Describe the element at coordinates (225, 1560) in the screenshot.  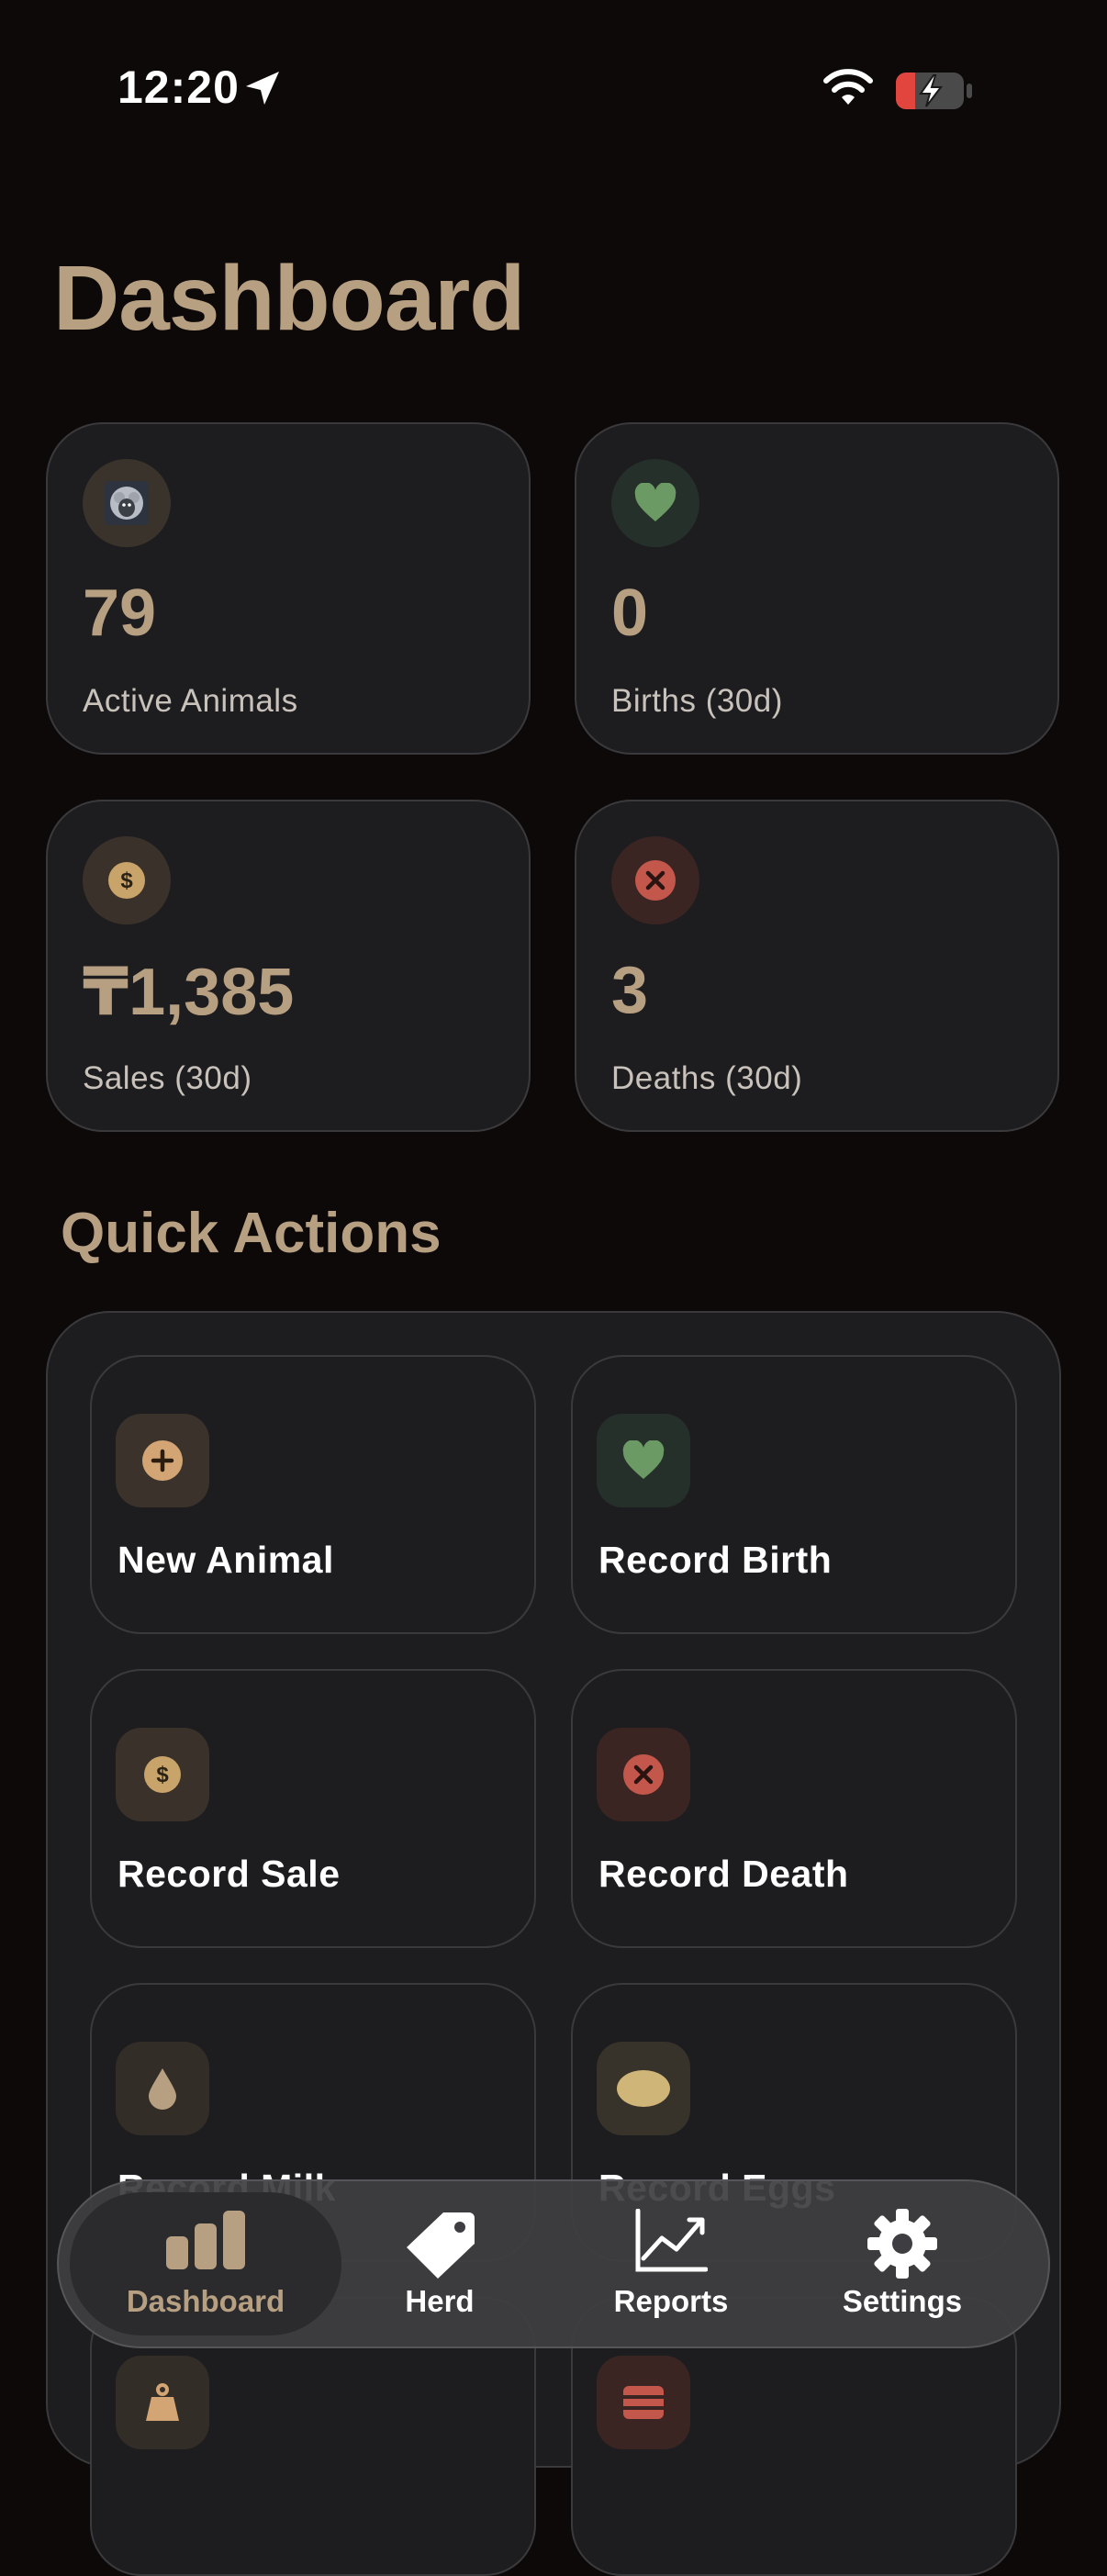
I see `action-label: New Animal` at that location.